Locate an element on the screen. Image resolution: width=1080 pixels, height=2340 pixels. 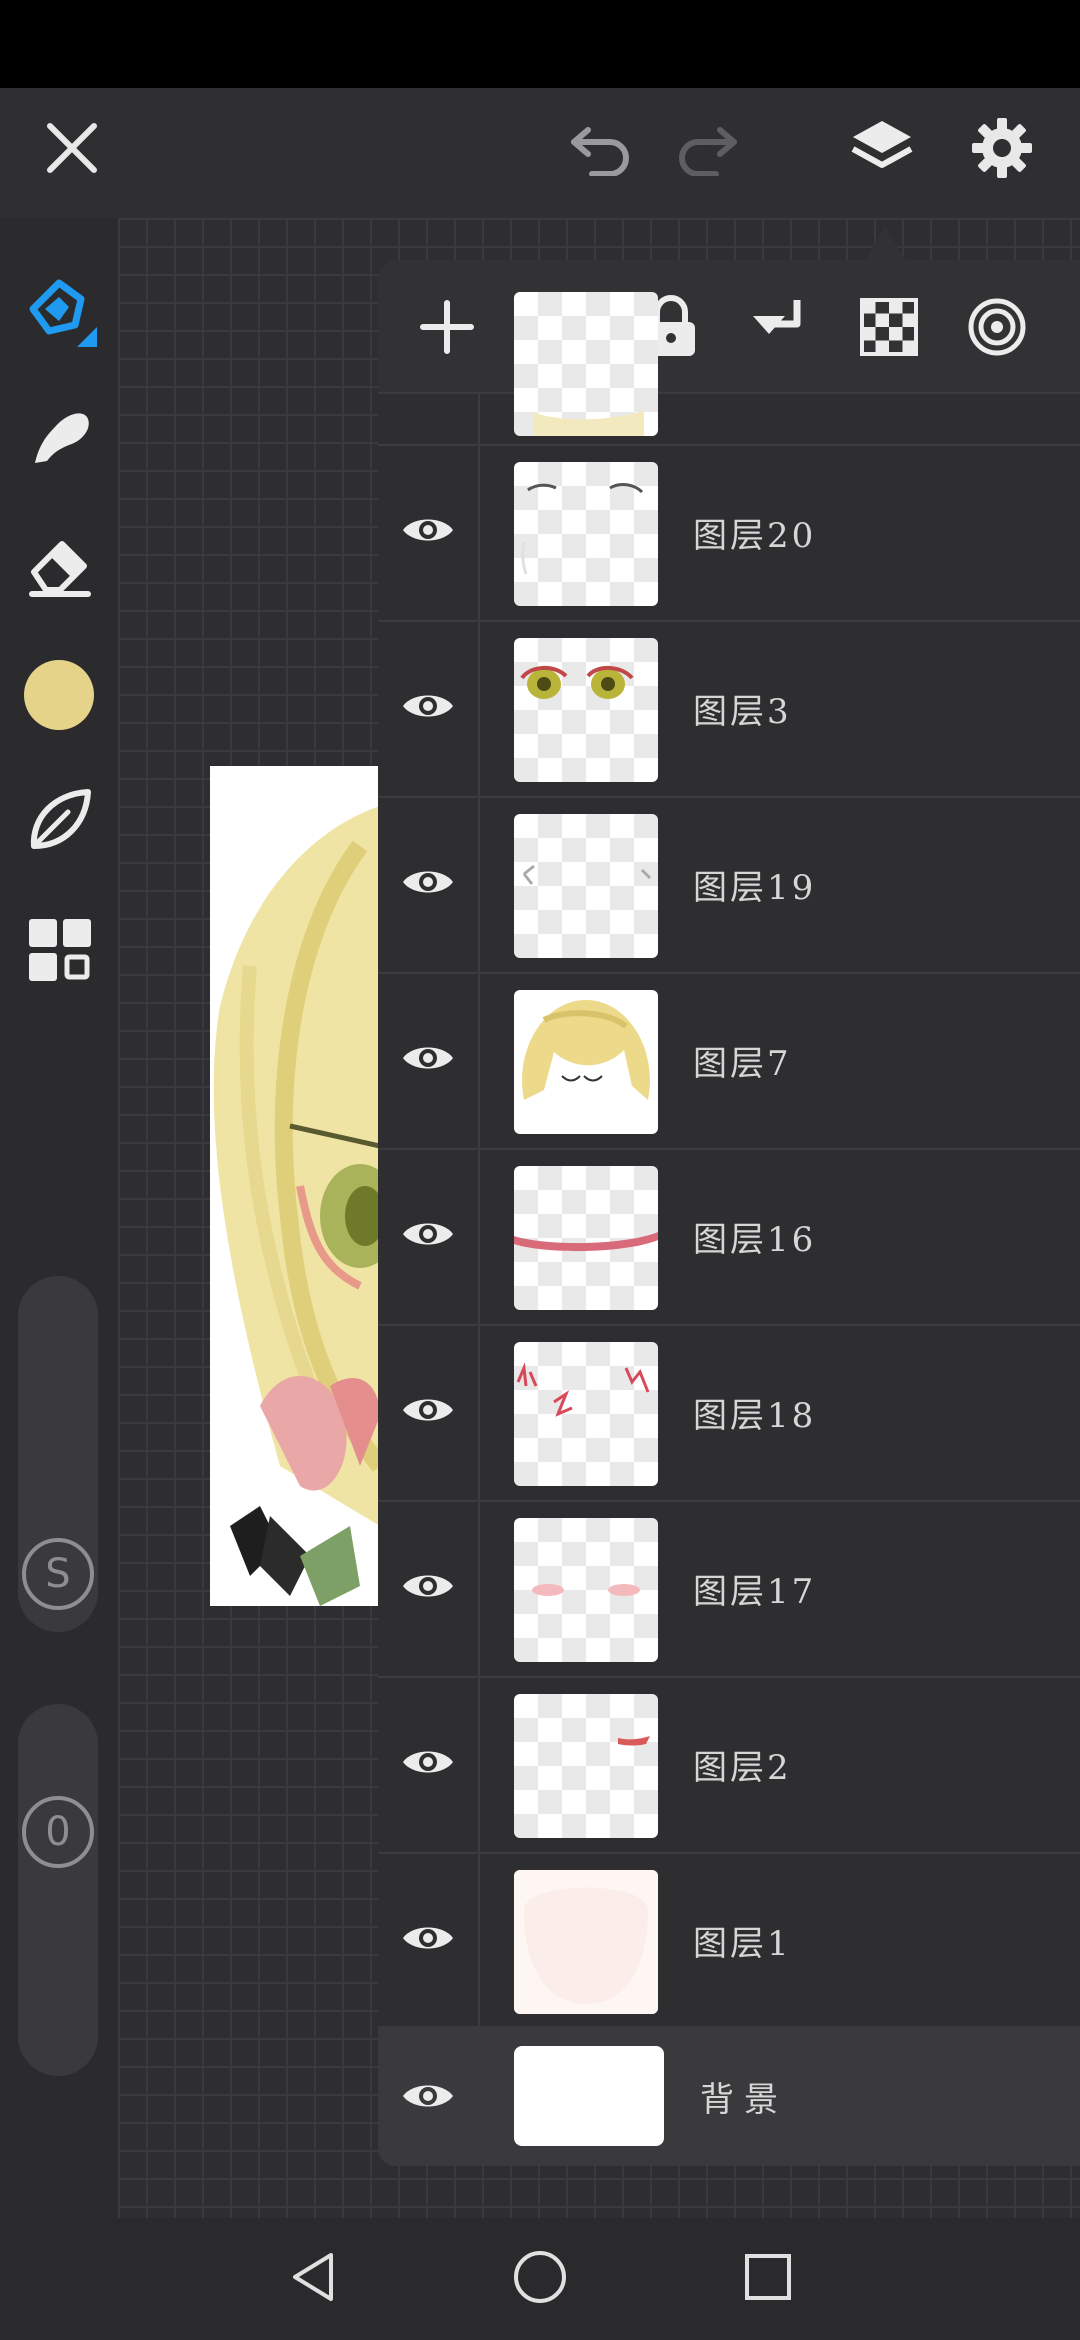
layer-row-partial is located at coordinates (729, 369).